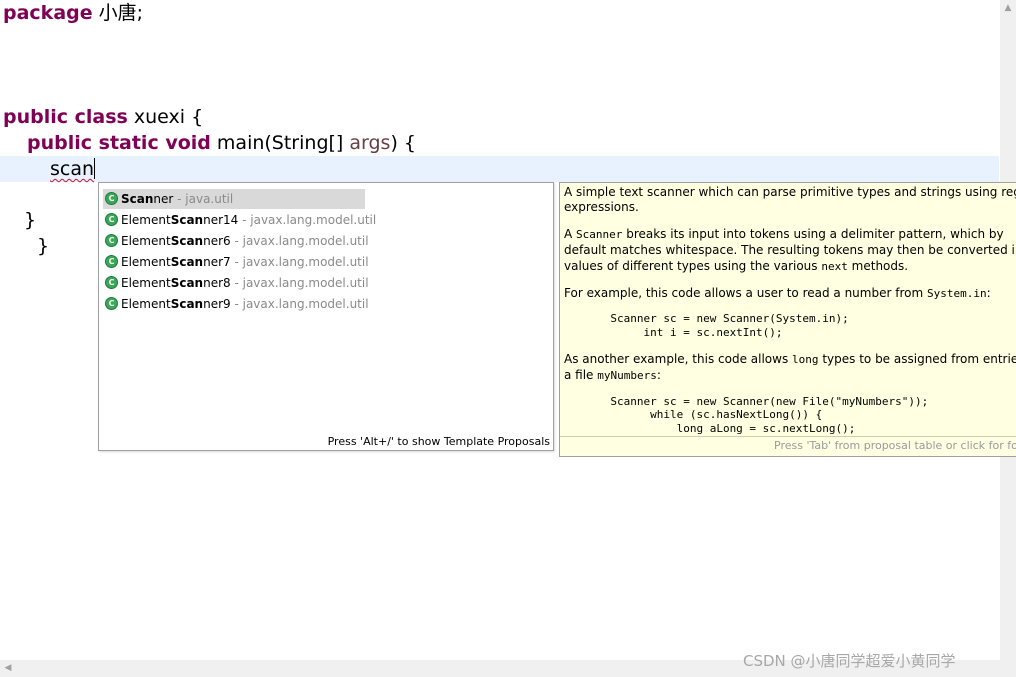  What do you see at coordinates (956, 293) in the screenshot?
I see `javadoc-code-word: System.in` at bounding box center [956, 293].